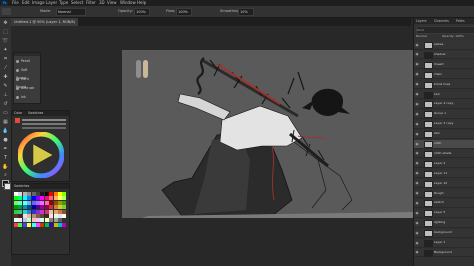  I want to click on tab-swatches: Swatches, so click(35, 113).